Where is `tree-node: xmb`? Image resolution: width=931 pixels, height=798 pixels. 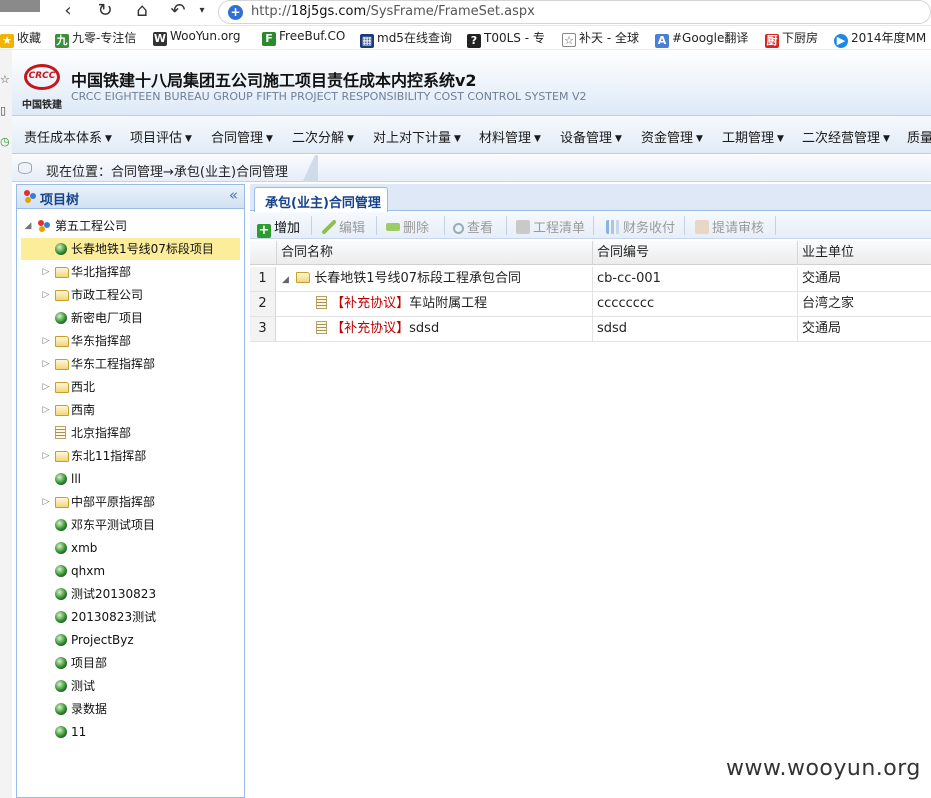
tree-node: xmb is located at coordinates (128, 548).